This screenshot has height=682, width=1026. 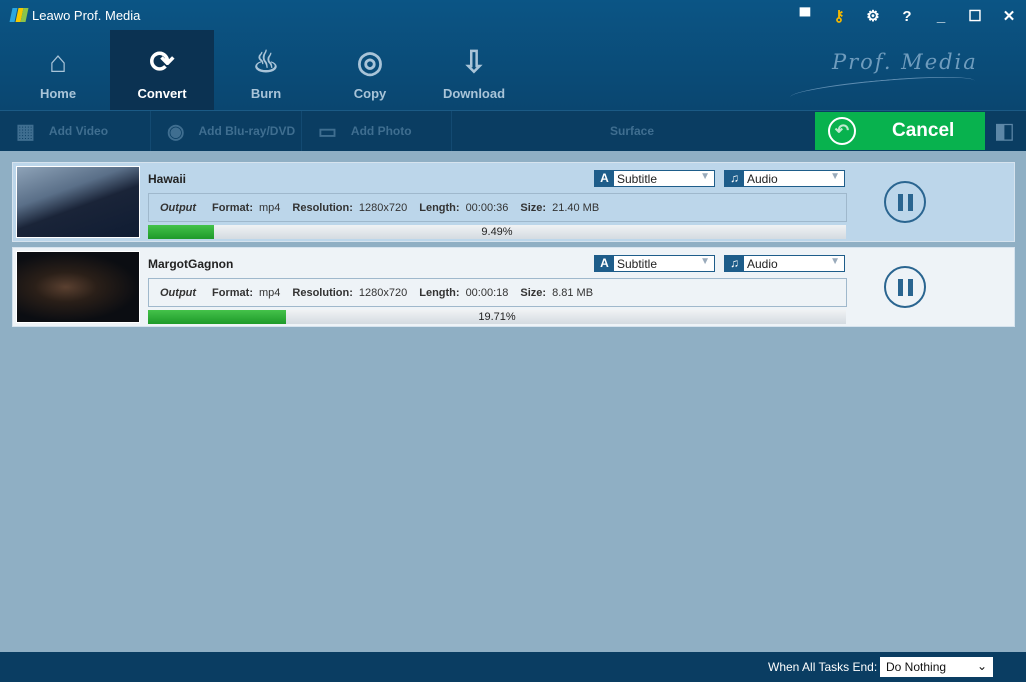 I want to click on home-icon: ⌂, so click(x=58, y=62).